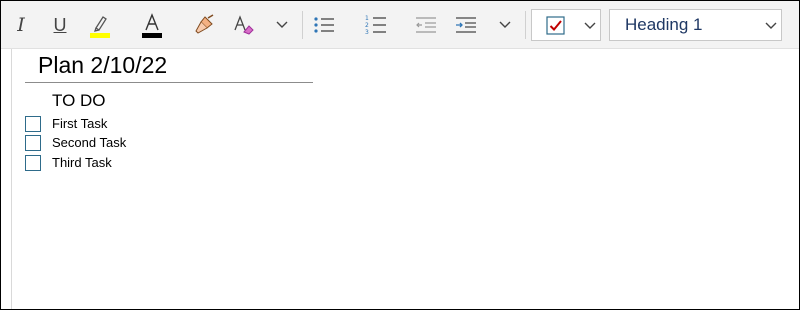  Describe the element at coordinates (89, 142) in the screenshot. I see `task-label: Second Task` at that location.